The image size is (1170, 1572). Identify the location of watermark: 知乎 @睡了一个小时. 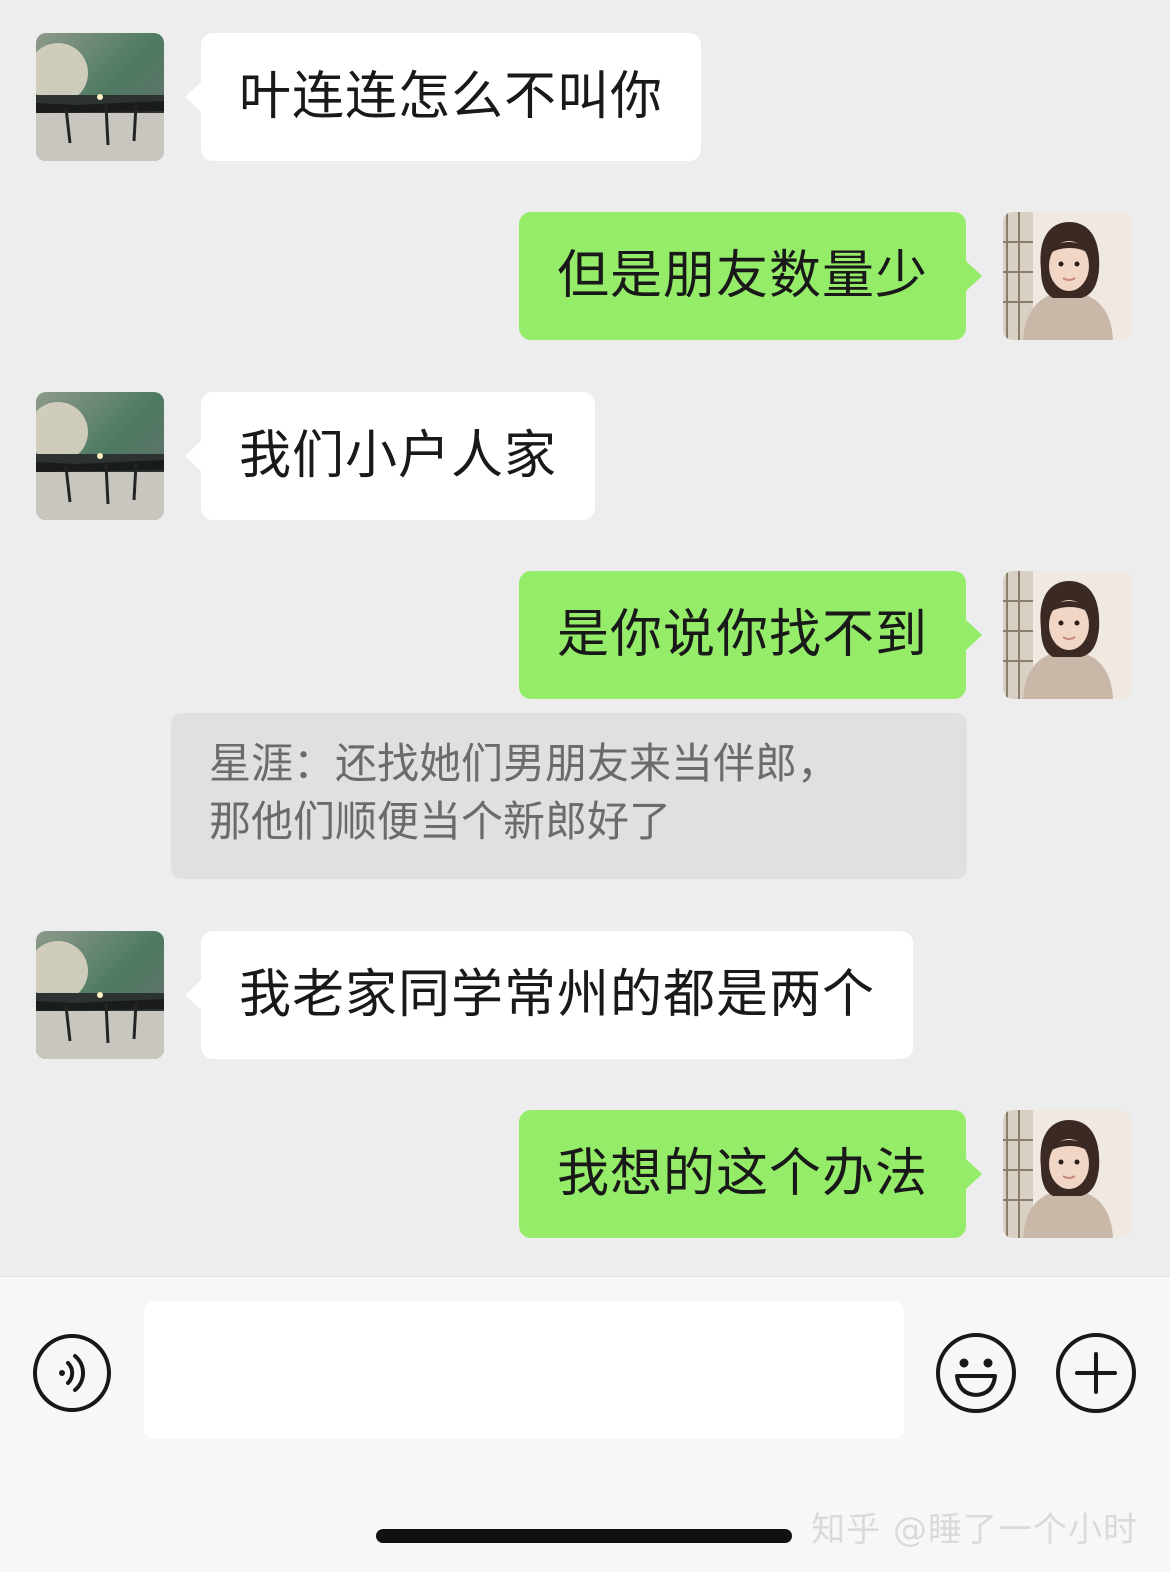
(974, 1530).